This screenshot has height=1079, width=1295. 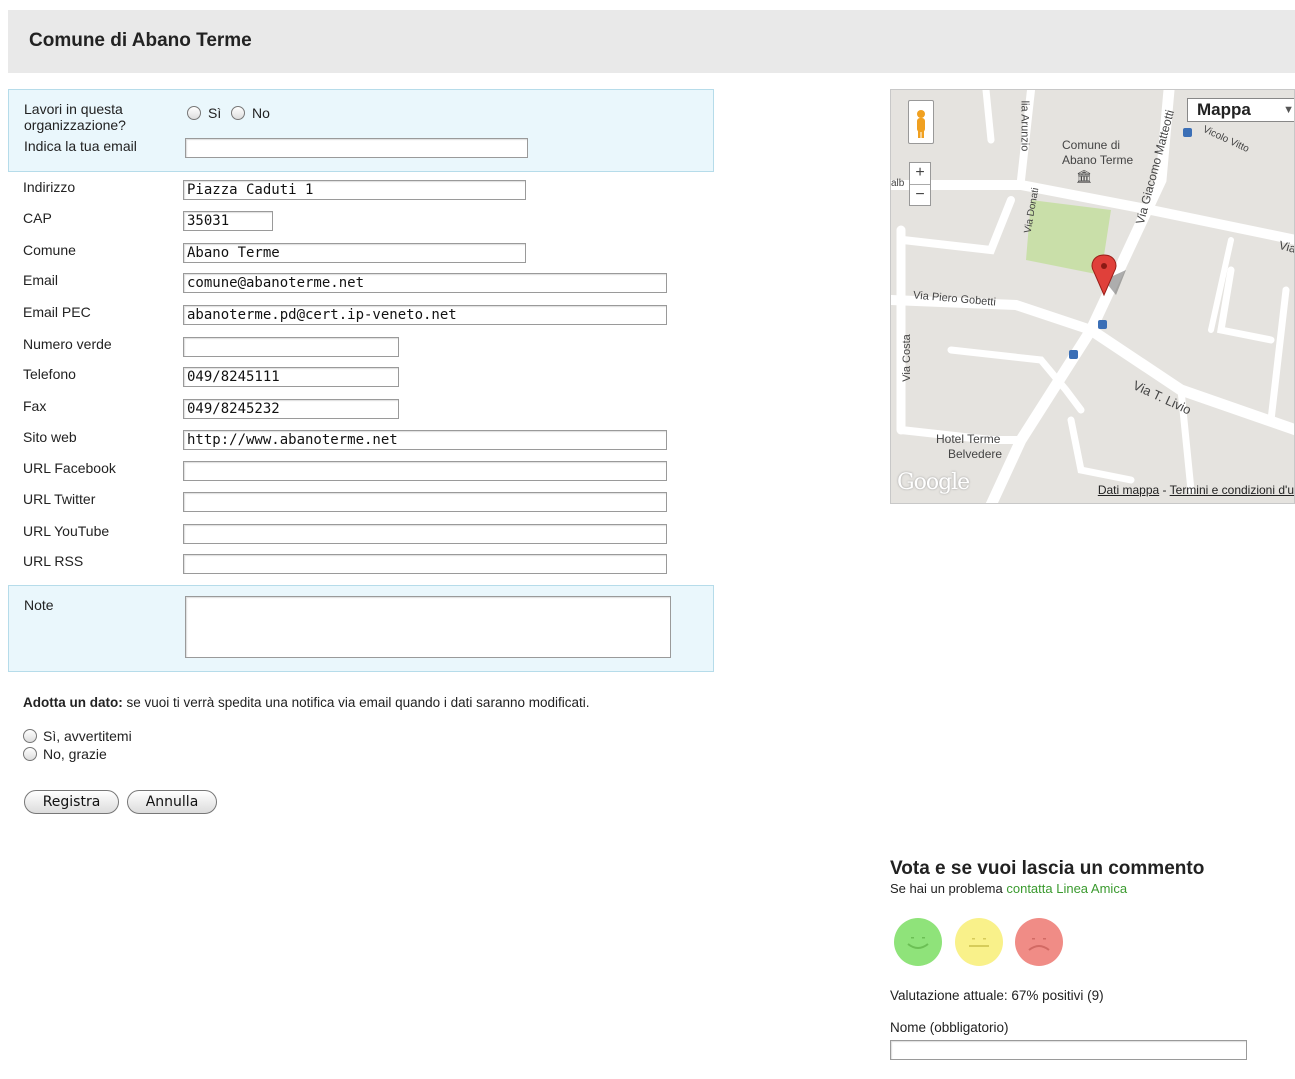 What do you see at coordinates (425, 440) in the screenshot?
I see `sito-web-input: http://www.abanoterme.net` at bounding box center [425, 440].